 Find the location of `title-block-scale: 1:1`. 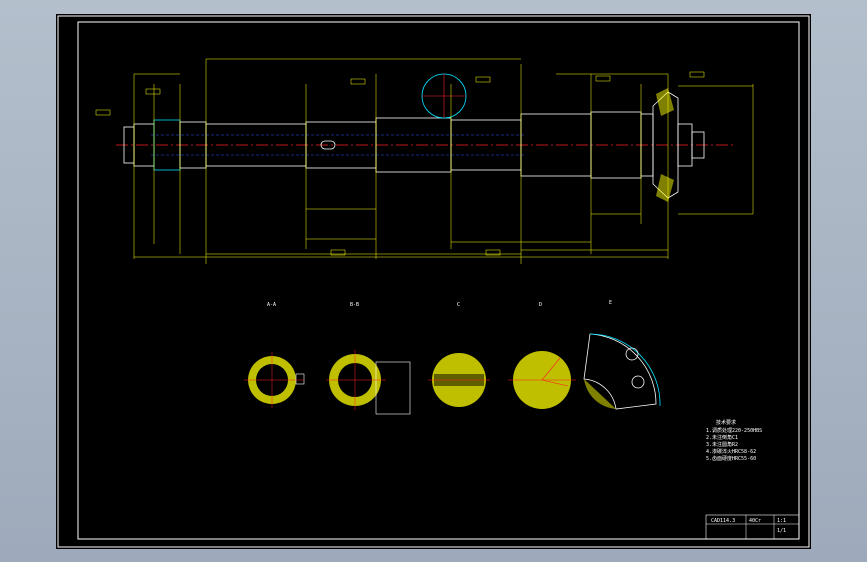

title-block-scale: 1:1 is located at coordinates (781, 521).